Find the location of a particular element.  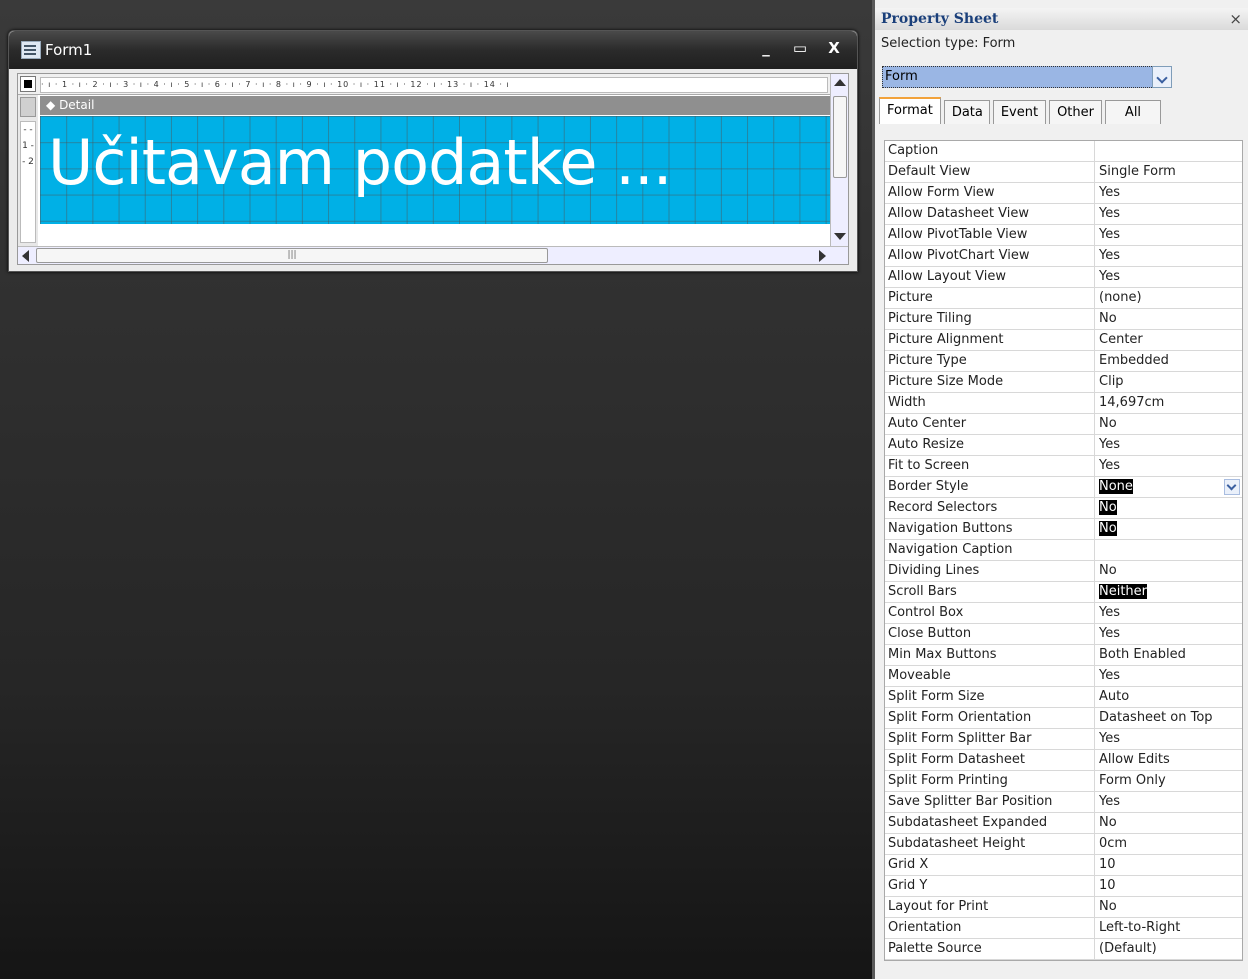

maximize-button: ▭ is located at coordinates (800, 48).